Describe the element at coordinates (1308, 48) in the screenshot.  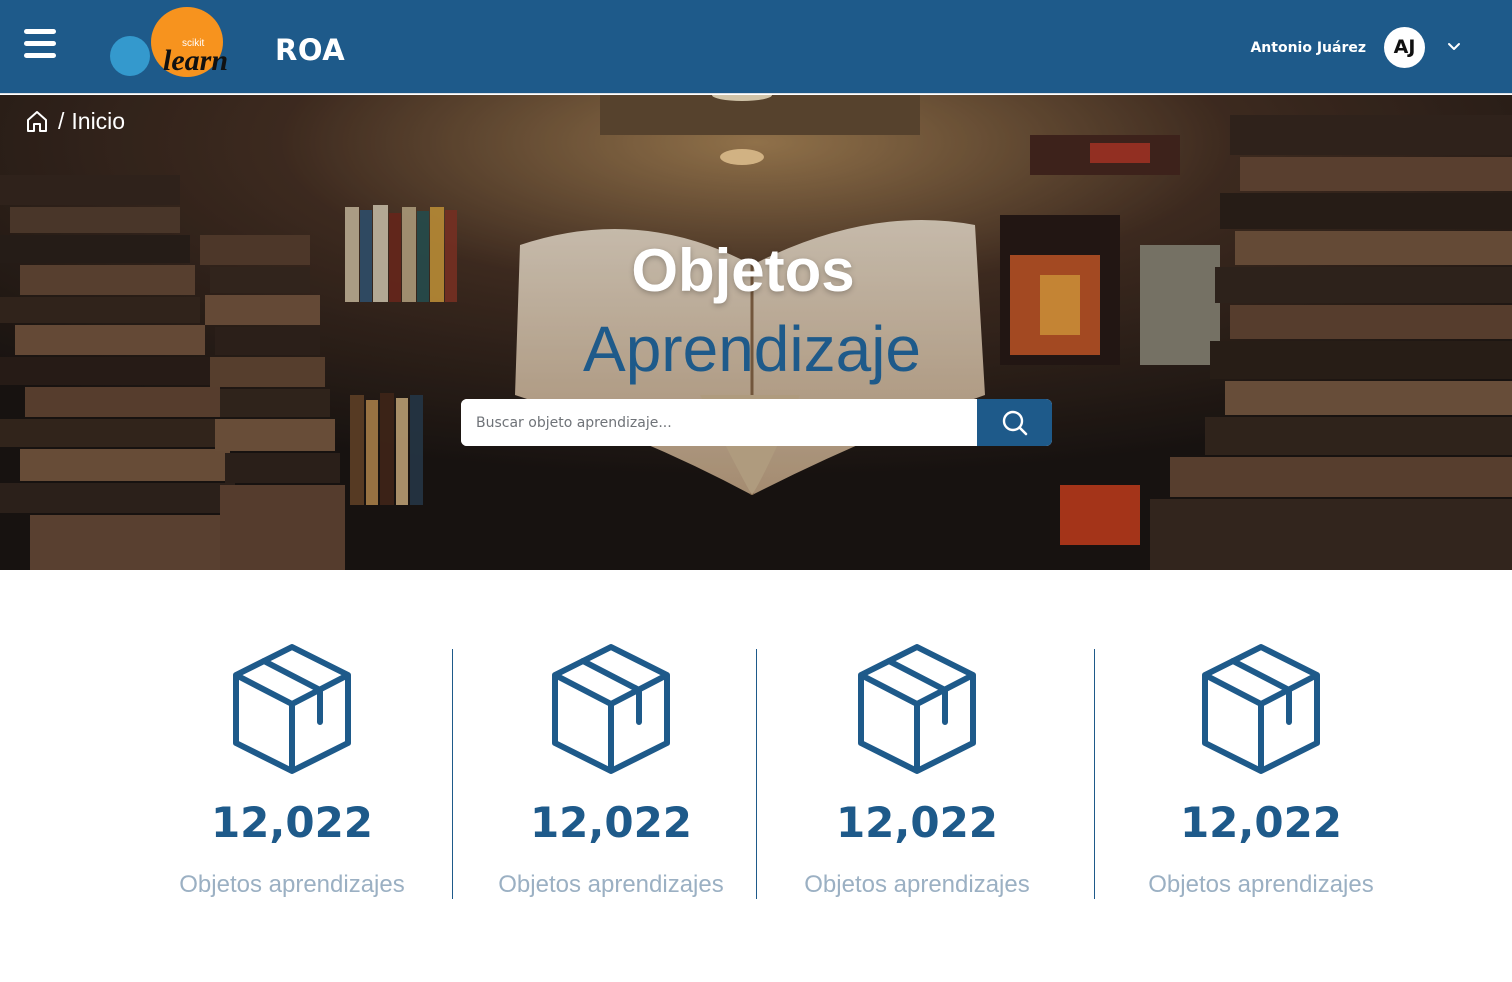
I see `user-name: Antonio Juárez` at that location.